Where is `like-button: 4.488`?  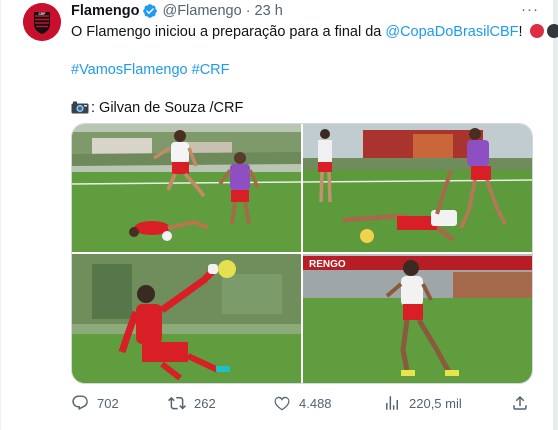
like-button: 4.488 is located at coordinates (302, 403).